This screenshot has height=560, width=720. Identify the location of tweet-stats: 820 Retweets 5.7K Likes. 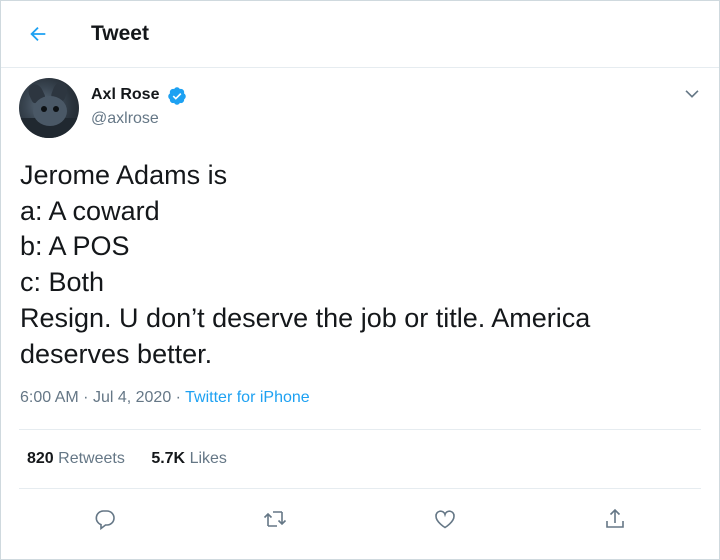
(138, 459).